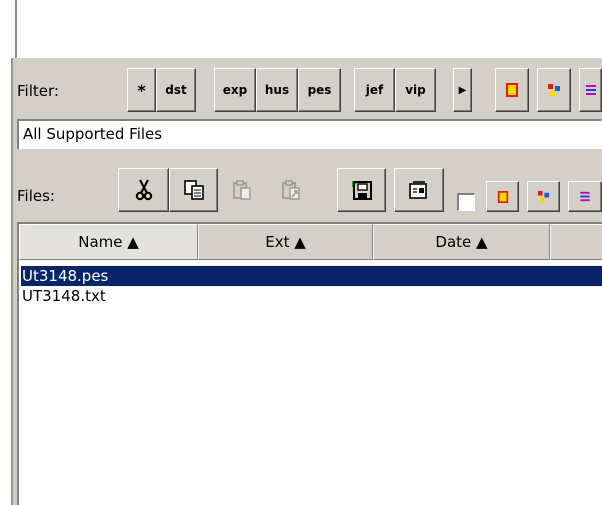  What do you see at coordinates (16, 29) in the screenshot?
I see `window-edge` at bounding box center [16, 29].